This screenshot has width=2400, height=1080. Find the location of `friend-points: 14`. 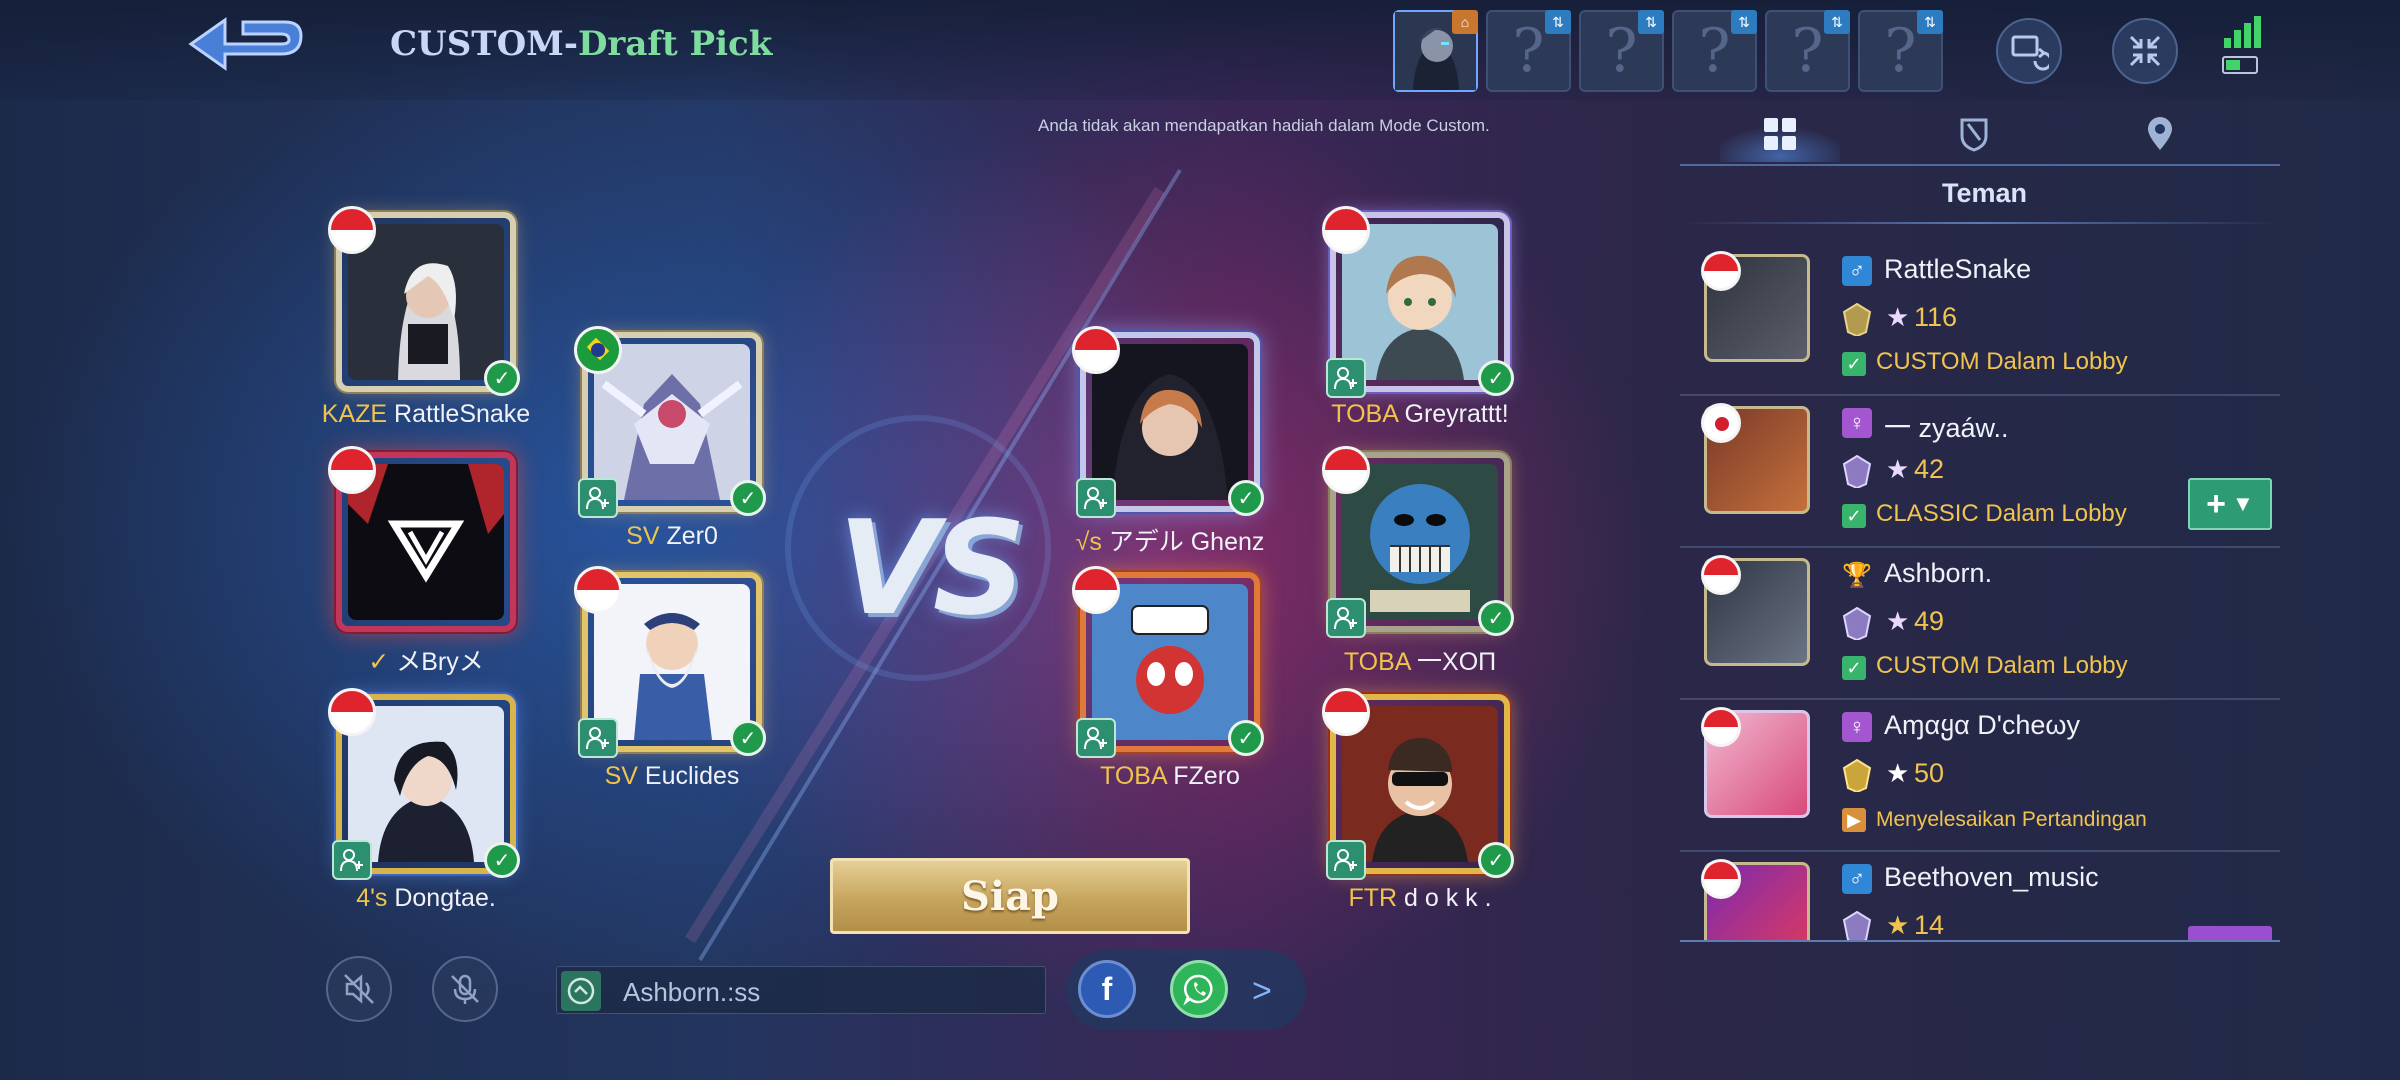

friend-points: 14 is located at coordinates (1929, 925).